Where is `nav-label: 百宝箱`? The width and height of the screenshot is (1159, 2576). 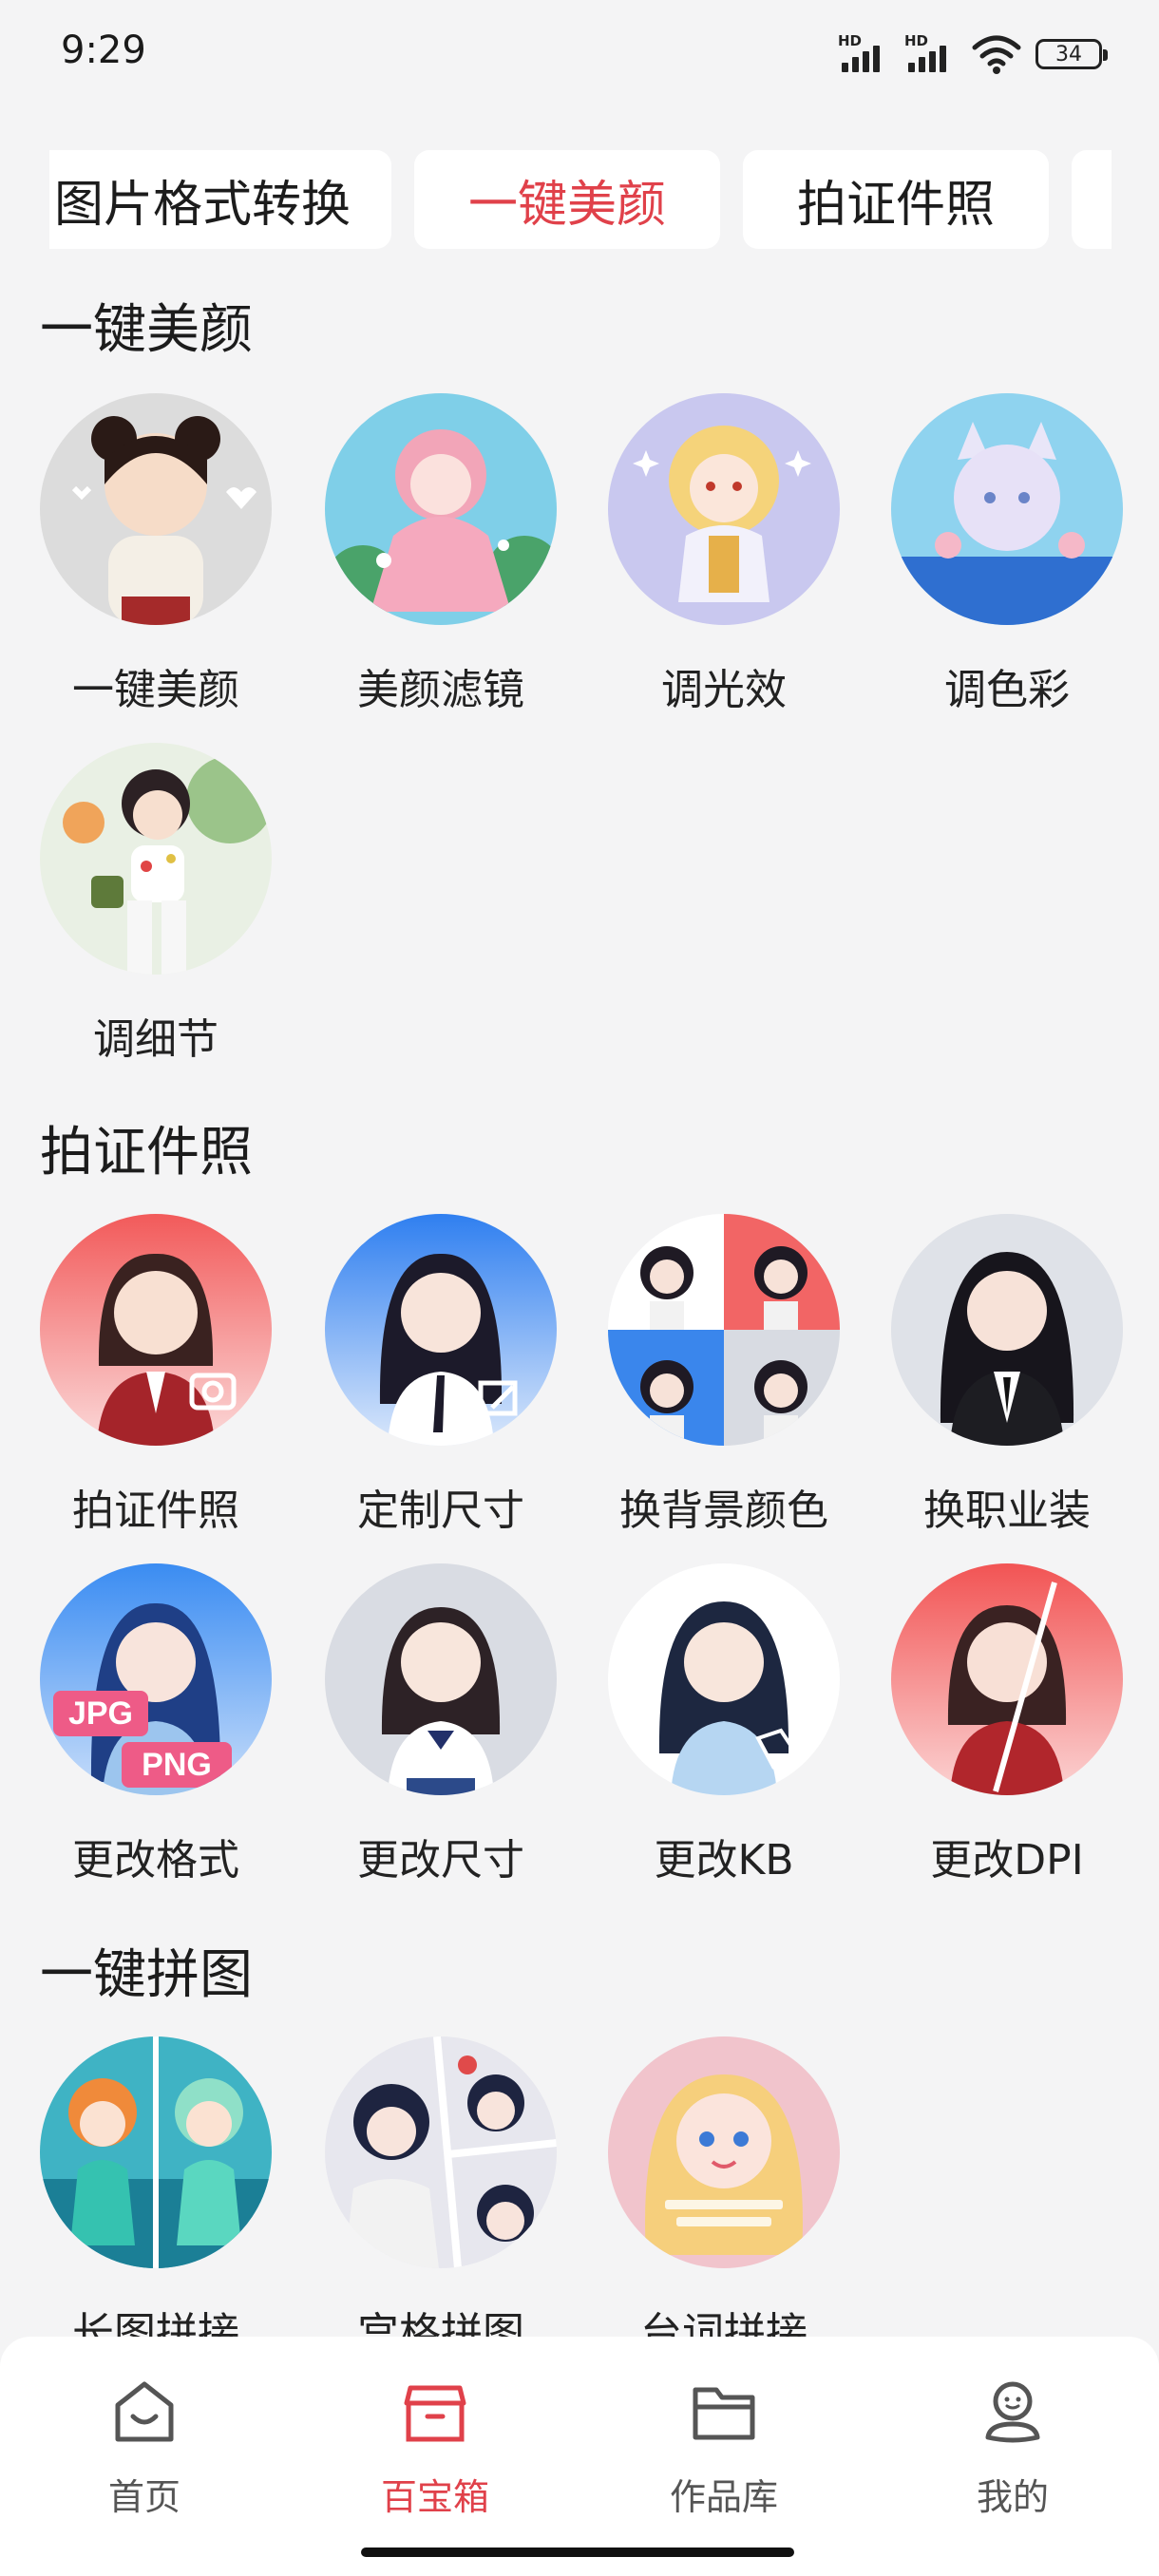 nav-label: 百宝箱 is located at coordinates (434, 2497).